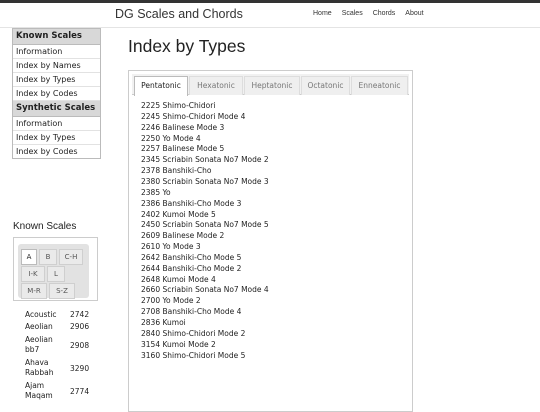  Describe the element at coordinates (191, 269) in the screenshot. I see `scale-link: 2644 Banshiki-Cho Mode 2` at that location.